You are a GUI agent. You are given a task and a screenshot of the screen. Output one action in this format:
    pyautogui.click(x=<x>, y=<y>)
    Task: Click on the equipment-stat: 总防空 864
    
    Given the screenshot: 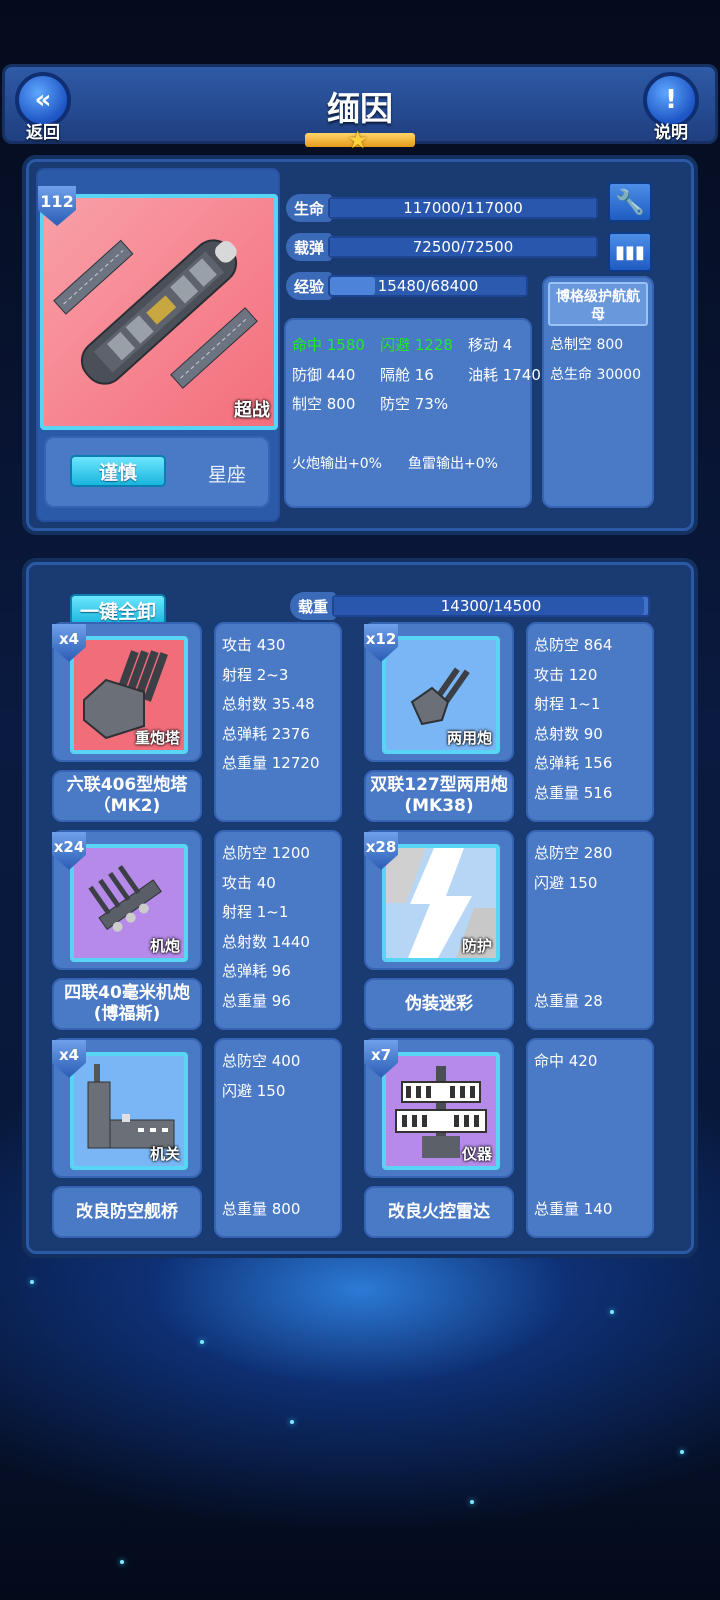 What is the action you would take?
    pyautogui.click(x=573, y=645)
    